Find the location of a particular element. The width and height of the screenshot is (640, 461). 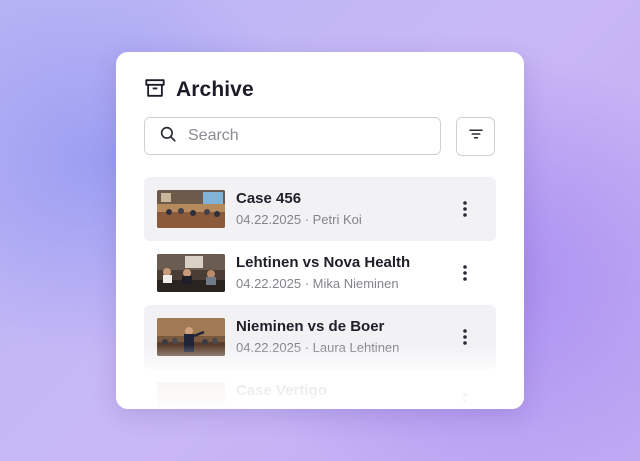

item-meta: 04.22.2025 · Petri Koi is located at coordinates (299, 219).